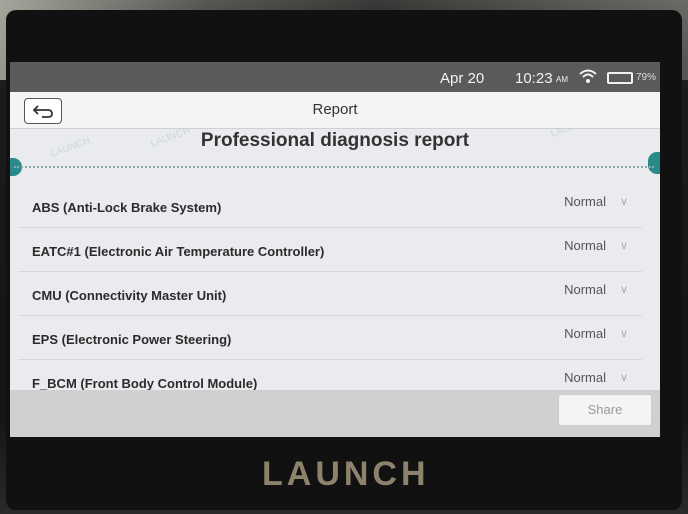  What do you see at coordinates (335, 140) in the screenshot?
I see `report-heading: Professional diagnosis report` at bounding box center [335, 140].